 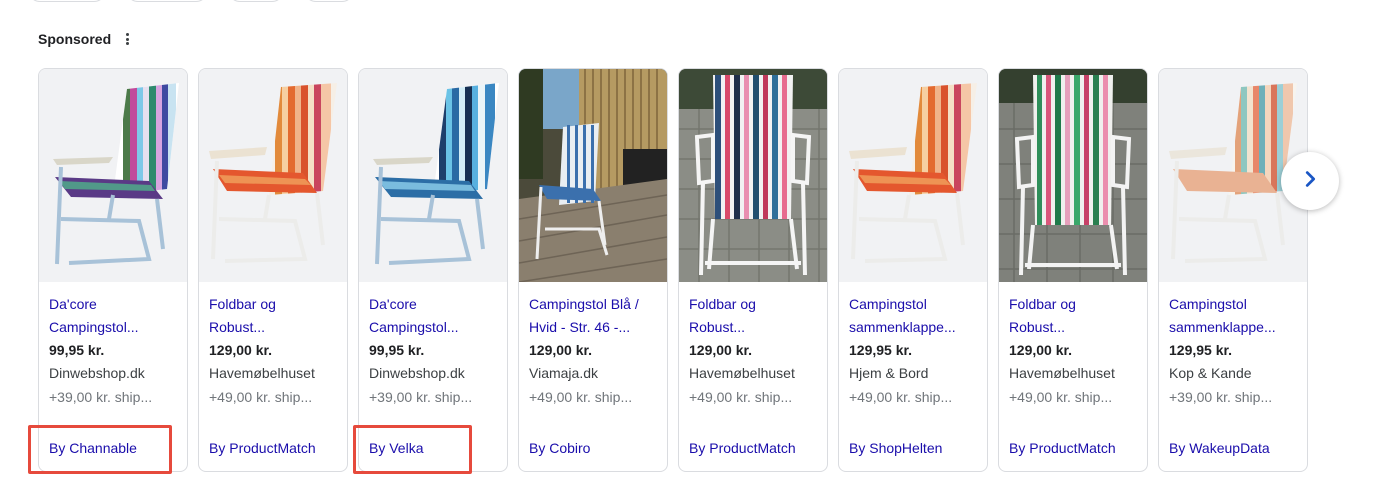 What do you see at coordinates (895, 448) in the screenshot?
I see `ad-provider-link: By ShopHelten` at bounding box center [895, 448].